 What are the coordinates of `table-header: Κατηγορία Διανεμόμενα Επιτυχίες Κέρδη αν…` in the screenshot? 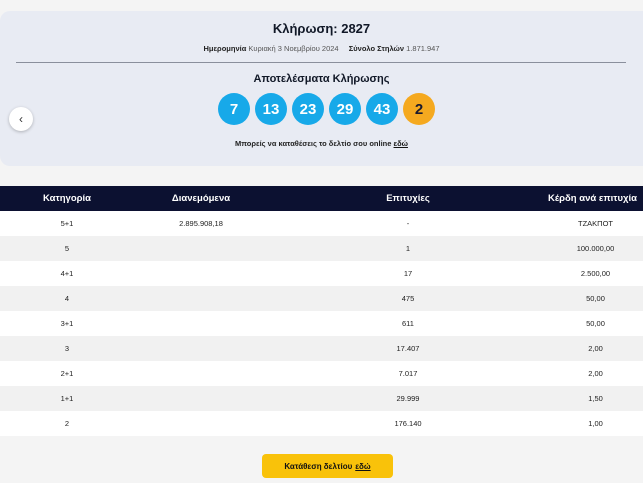 It's located at (321, 198).